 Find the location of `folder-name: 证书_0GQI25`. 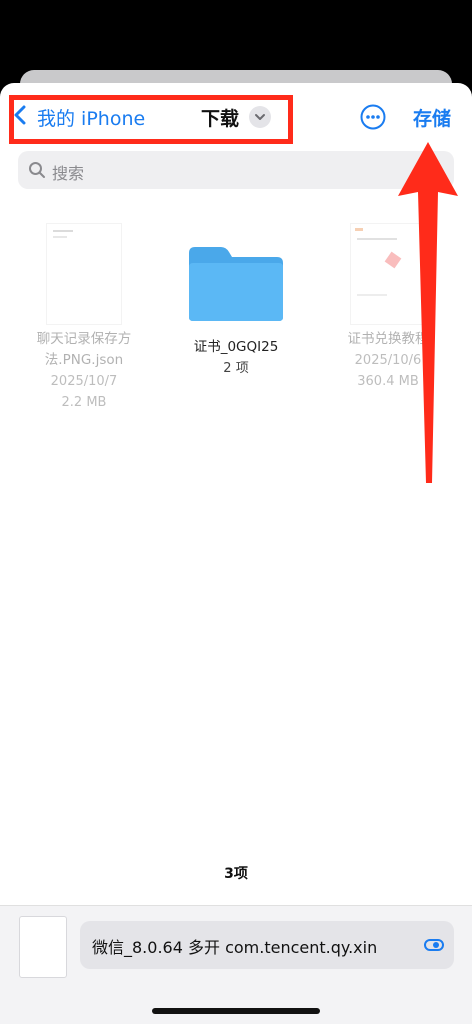

folder-name: 证书_0GQI25 is located at coordinates (236, 347).